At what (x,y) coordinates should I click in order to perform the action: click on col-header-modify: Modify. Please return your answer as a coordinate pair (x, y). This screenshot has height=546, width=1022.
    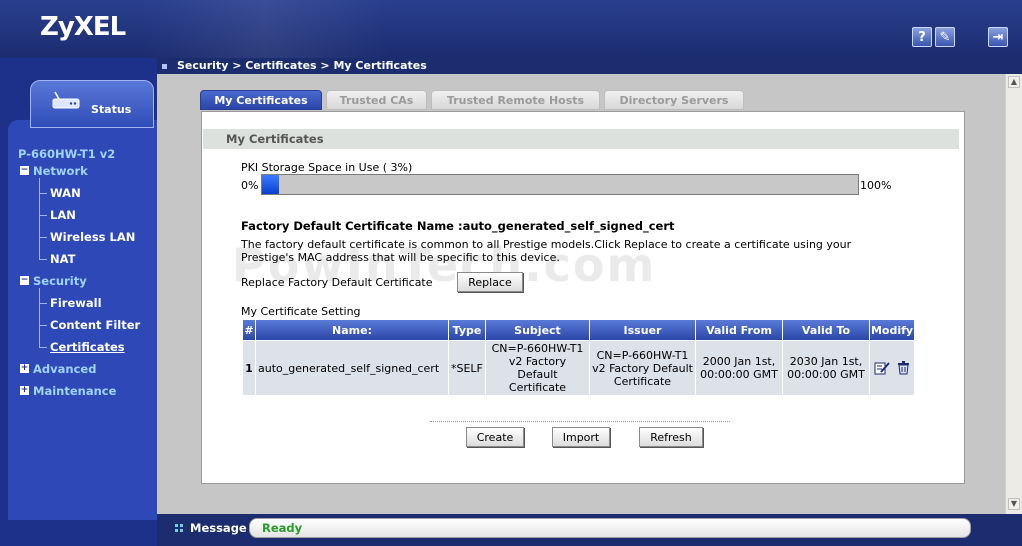
    Looking at the image, I should click on (892, 330).